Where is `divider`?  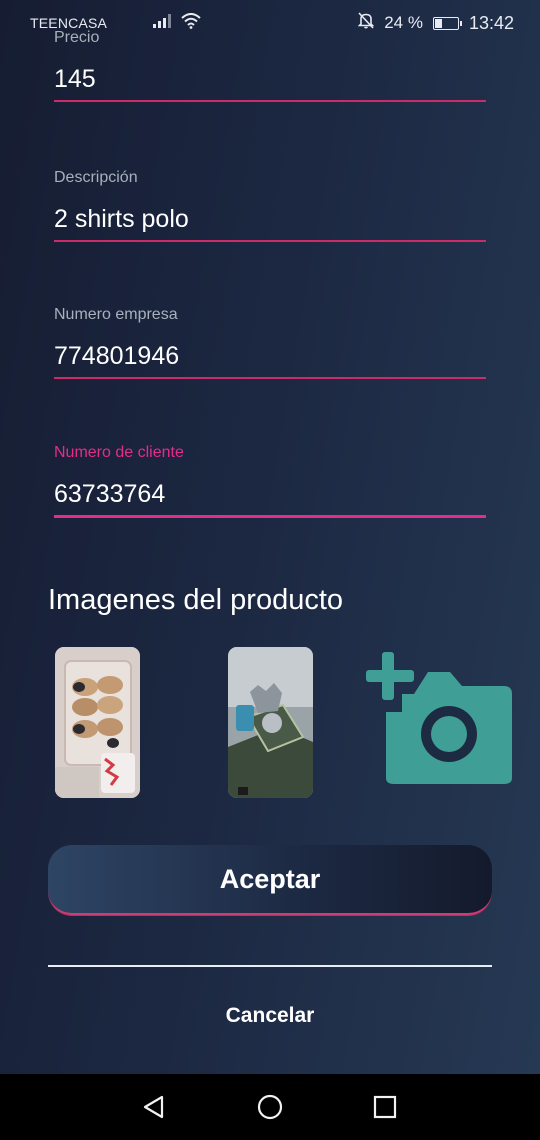 divider is located at coordinates (270, 966).